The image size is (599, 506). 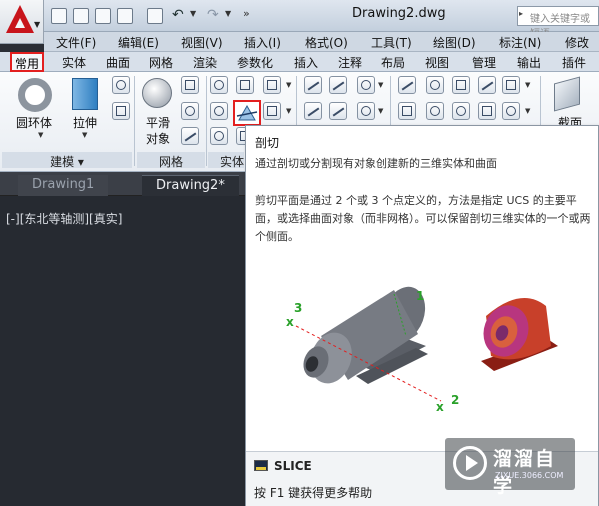 I want to click on intersect-icon, so click(x=219, y=136).